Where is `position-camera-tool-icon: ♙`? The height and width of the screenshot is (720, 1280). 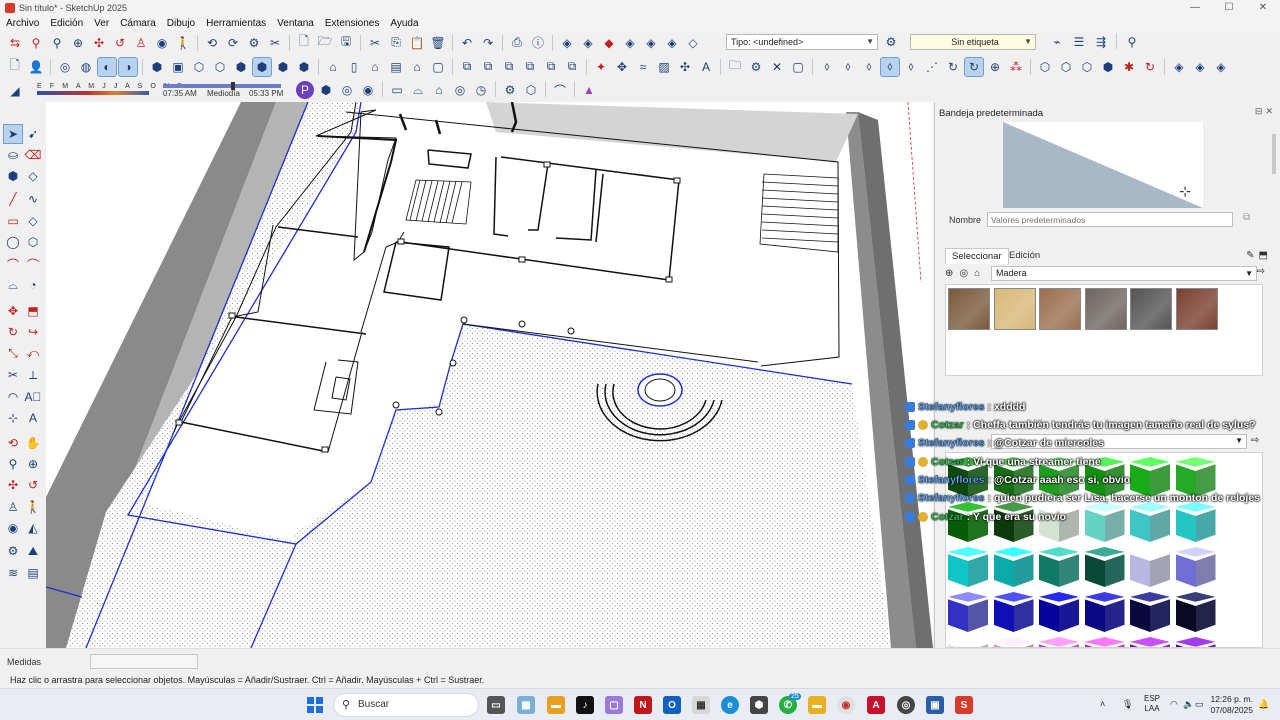 position-camera-tool-icon: ♙ is located at coordinates (13, 507).